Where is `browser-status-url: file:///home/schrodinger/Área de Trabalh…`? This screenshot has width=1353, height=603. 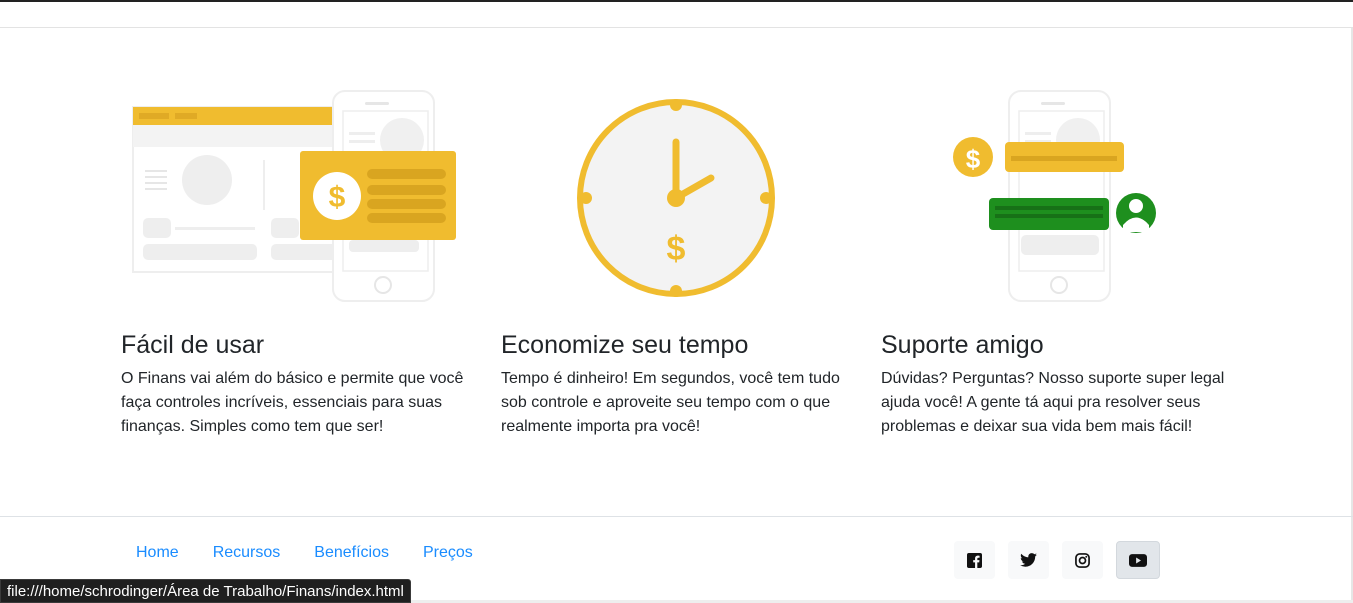 browser-status-url: file:///home/schrodinger/Área de Trabalh… is located at coordinates (205, 591).